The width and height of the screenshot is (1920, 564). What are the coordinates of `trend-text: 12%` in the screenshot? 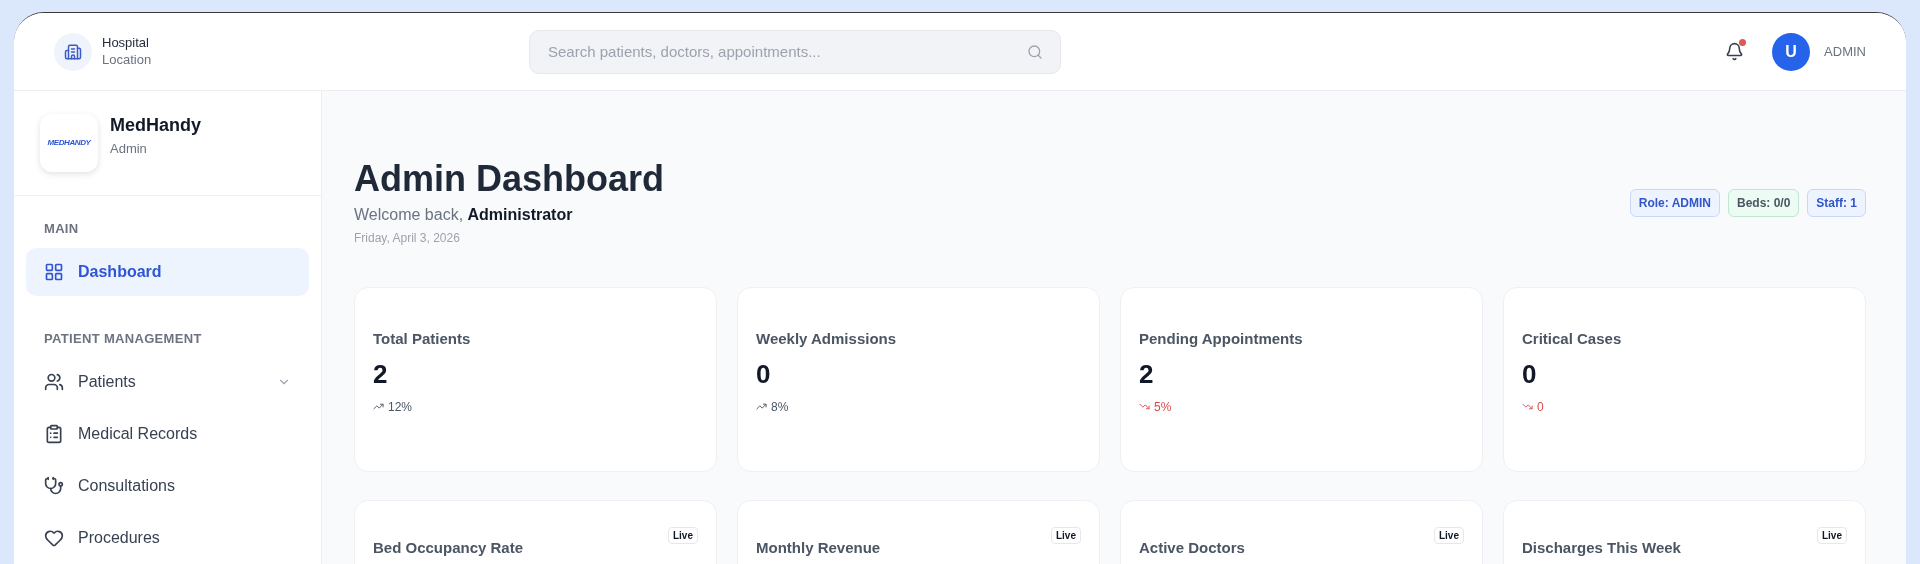 It's located at (400, 407).